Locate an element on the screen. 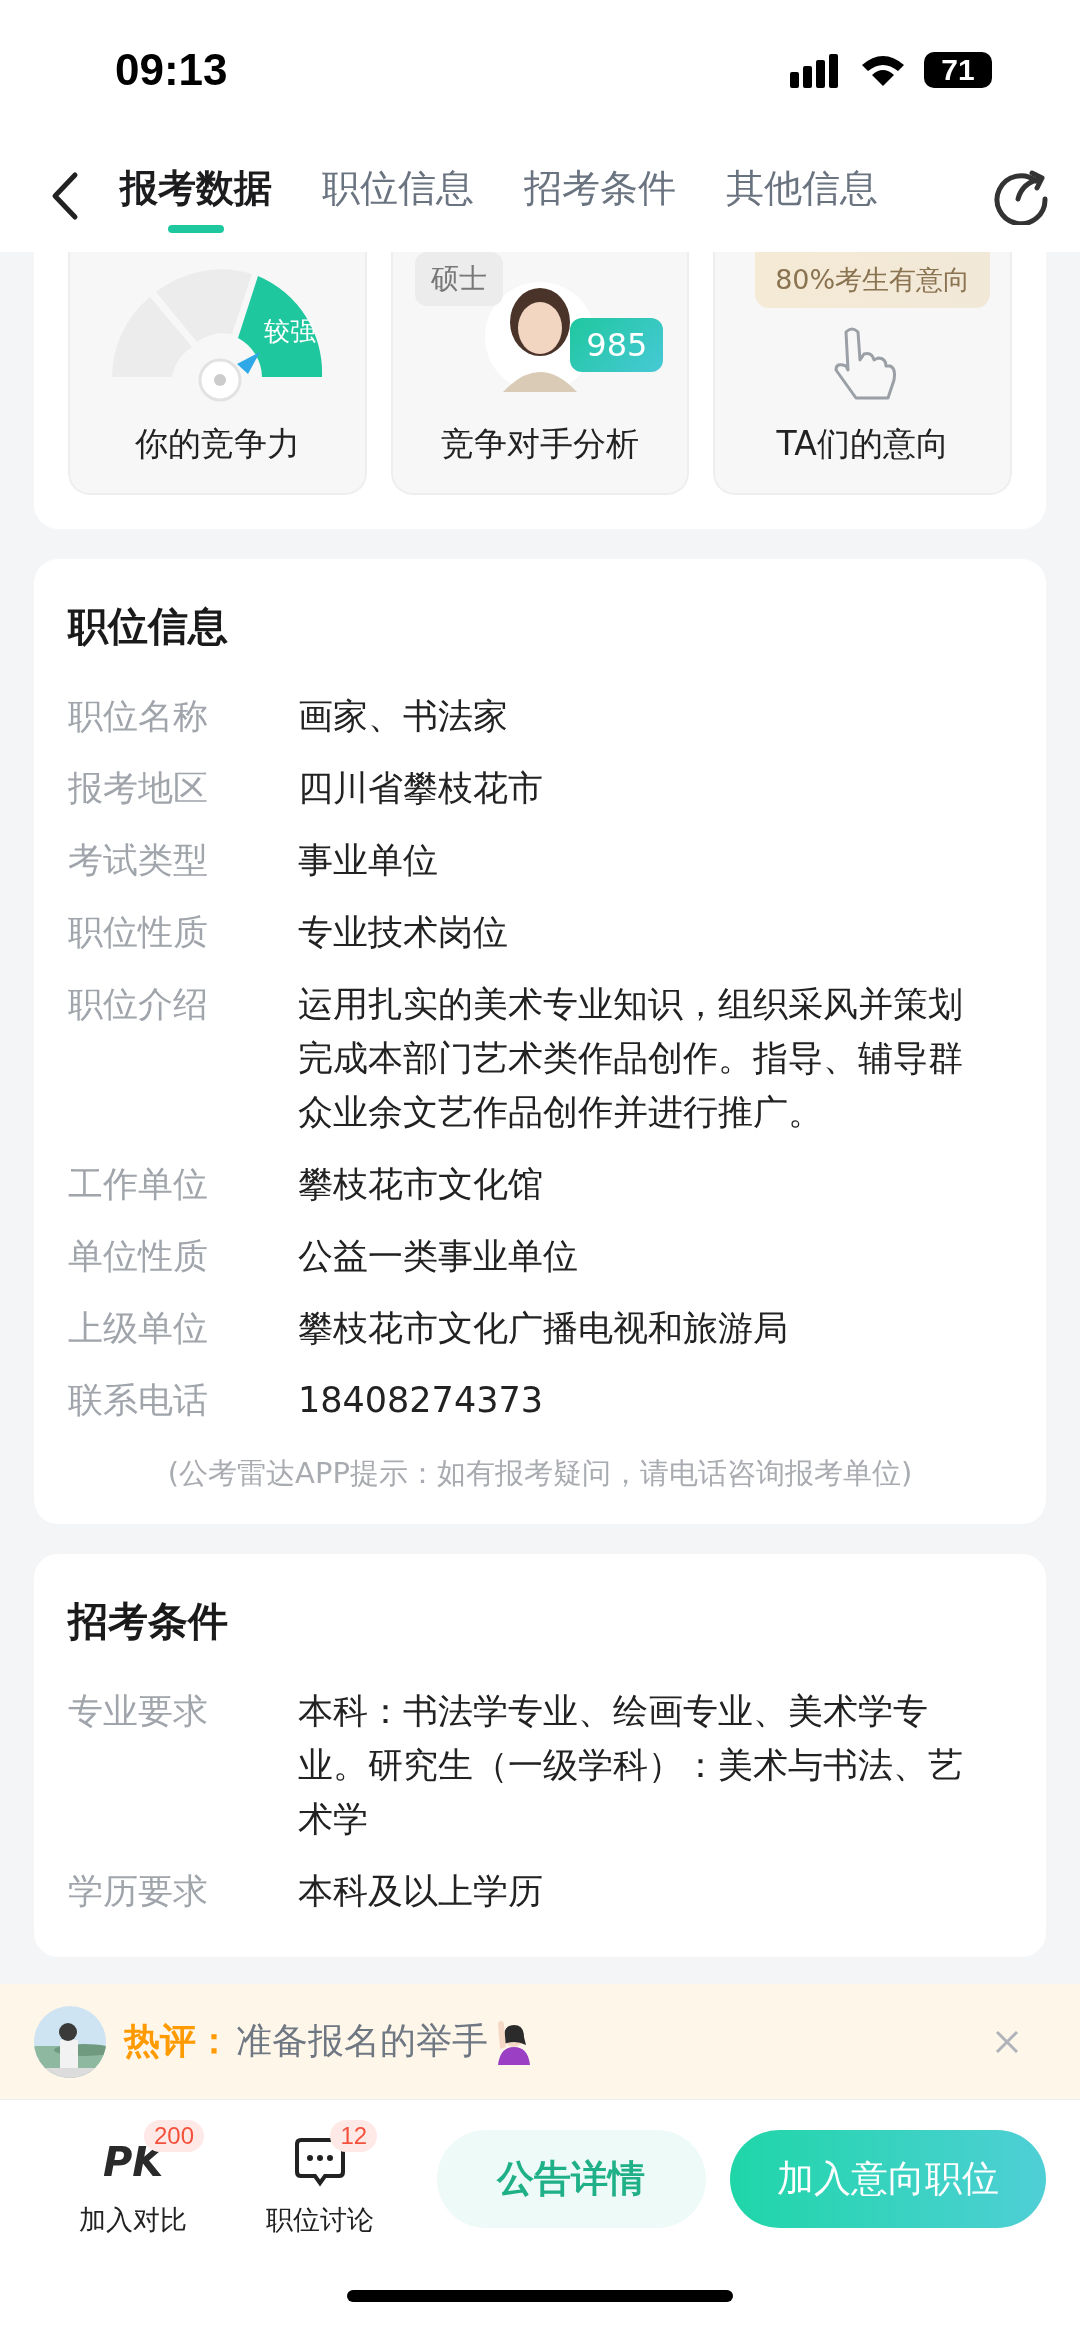 Image resolution: width=1080 pixels, height=2337 pixels. field-label: 工作单位 is located at coordinates (138, 1184).